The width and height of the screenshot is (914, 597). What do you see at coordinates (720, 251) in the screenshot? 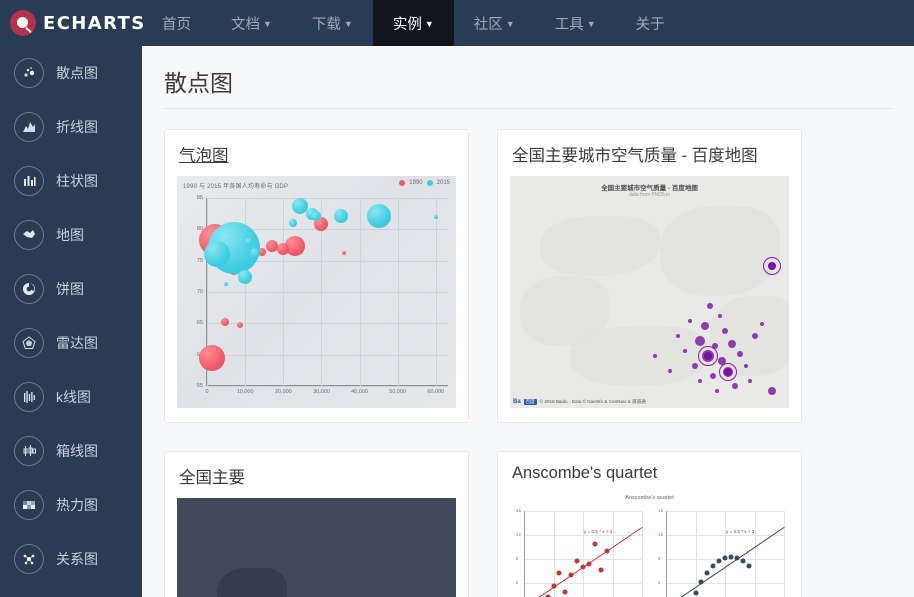
I see `map-landmass` at bounding box center [720, 251].